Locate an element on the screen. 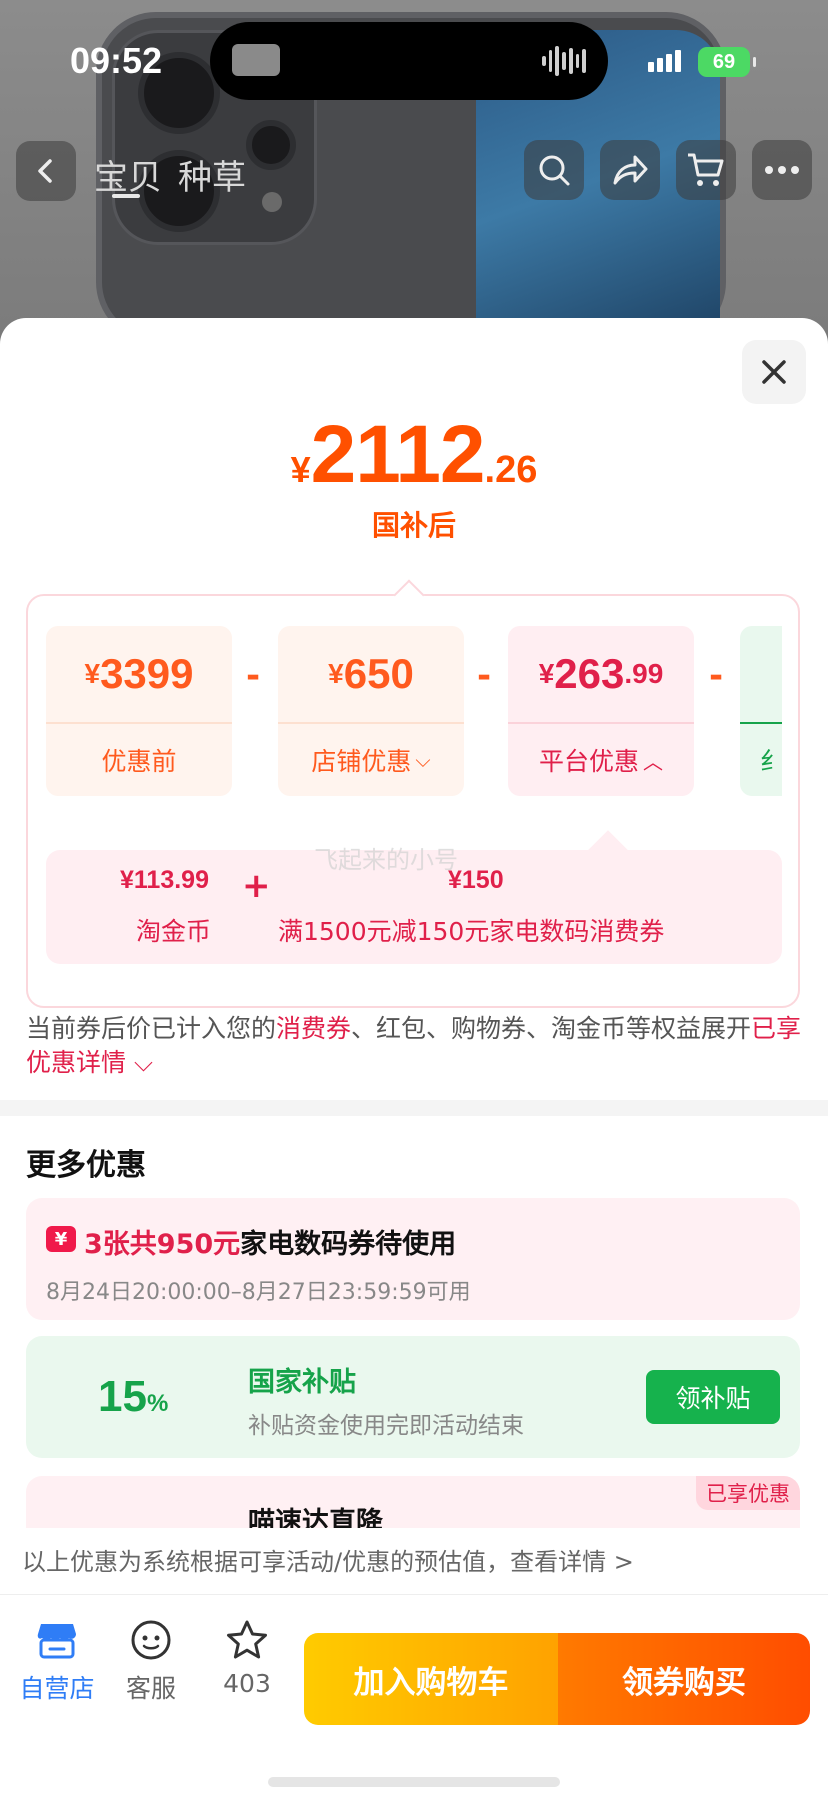 The image size is (828, 1796). price-decimal: .26 is located at coordinates (511, 470).